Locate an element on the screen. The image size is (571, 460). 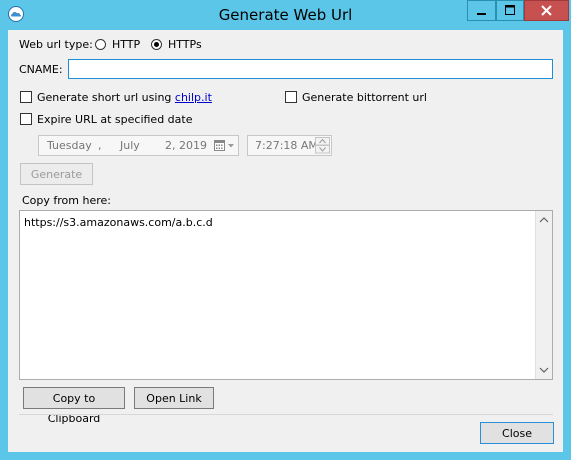
separator is located at coordinates (286, 414).